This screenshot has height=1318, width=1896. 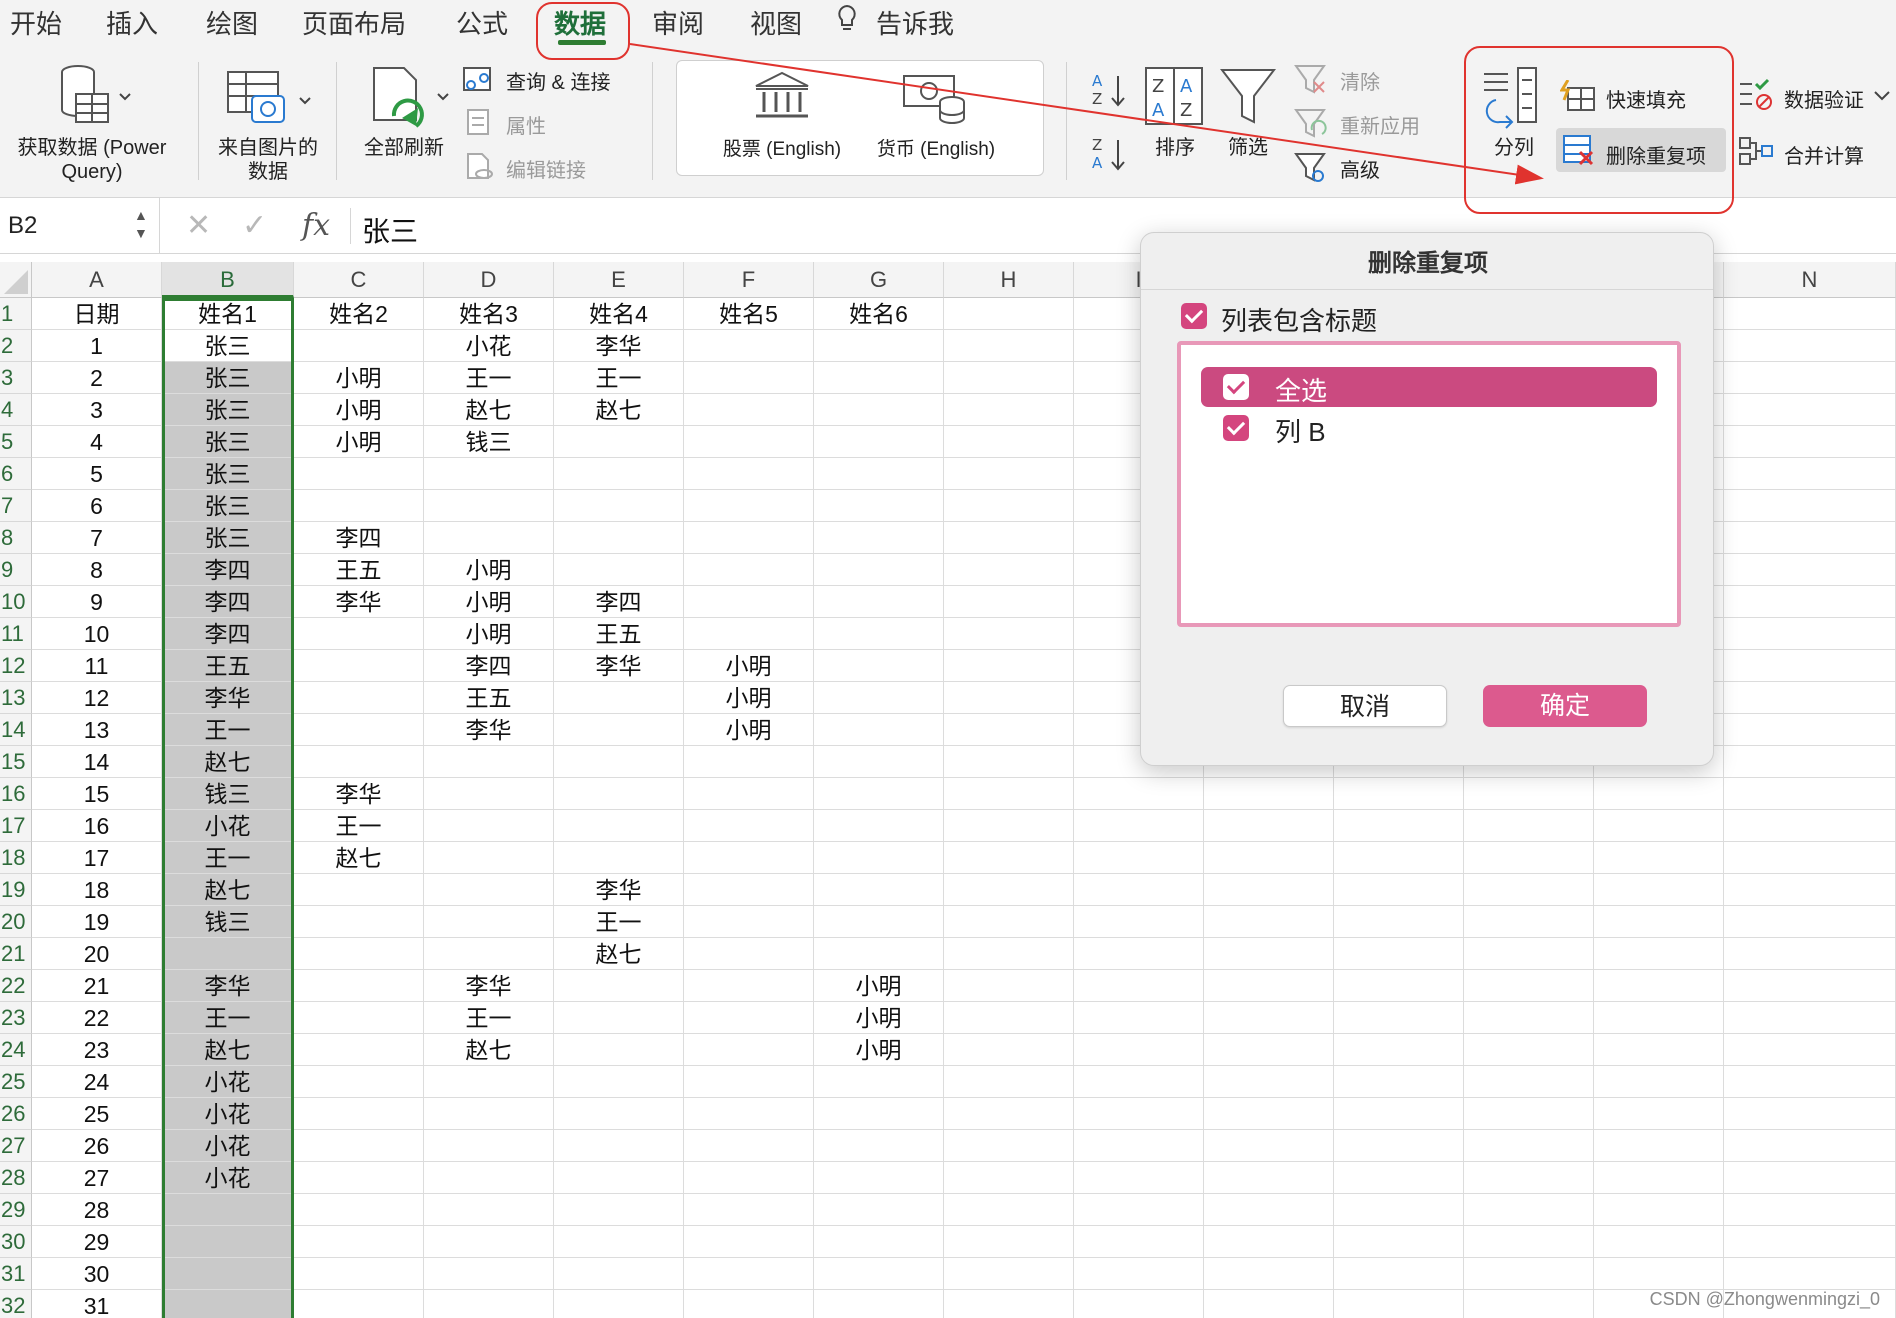 What do you see at coordinates (489, 442) in the screenshot?
I see `table-cell: 钱三` at bounding box center [489, 442].